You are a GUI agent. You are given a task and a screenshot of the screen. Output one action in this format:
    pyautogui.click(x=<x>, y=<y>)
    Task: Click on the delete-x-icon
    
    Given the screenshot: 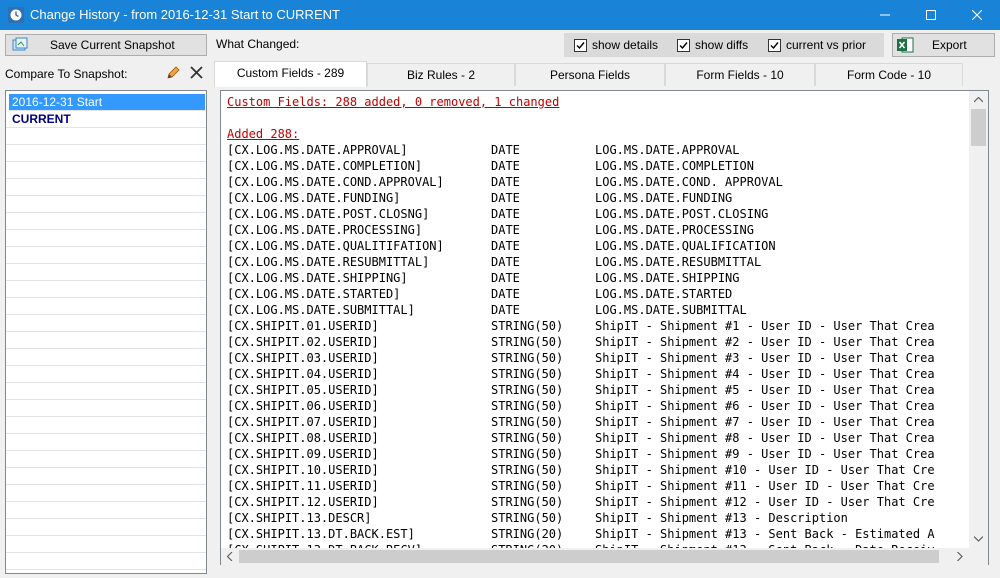 What is the action you would take?
    pyautogui.click(x=196, y=72)
    